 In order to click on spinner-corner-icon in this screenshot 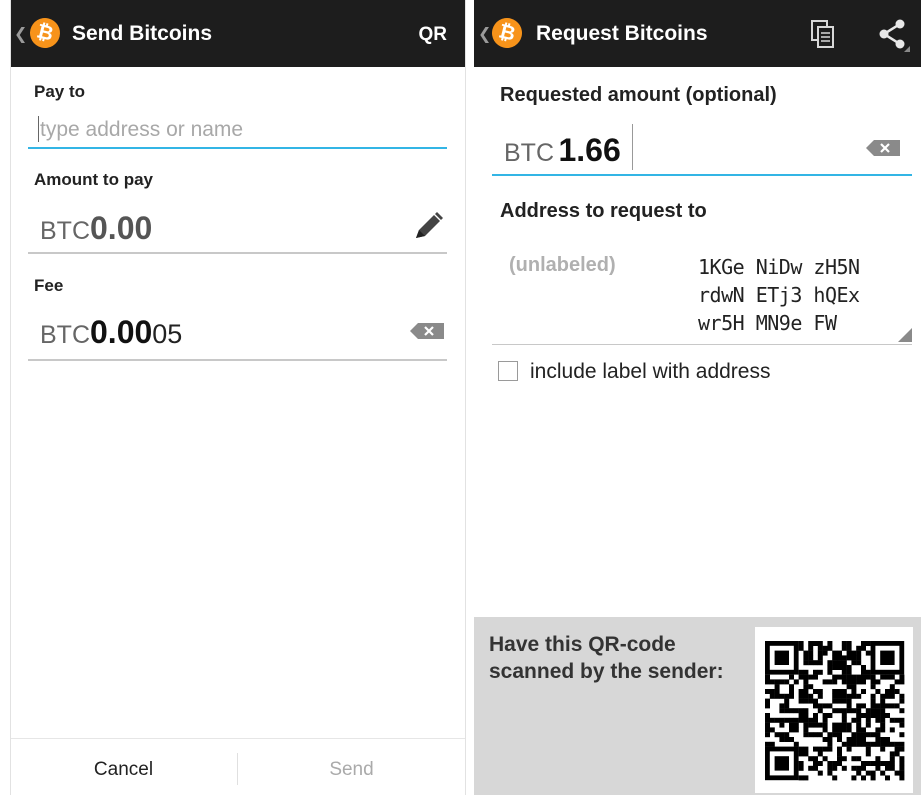, I will do `click(905, 335)`.